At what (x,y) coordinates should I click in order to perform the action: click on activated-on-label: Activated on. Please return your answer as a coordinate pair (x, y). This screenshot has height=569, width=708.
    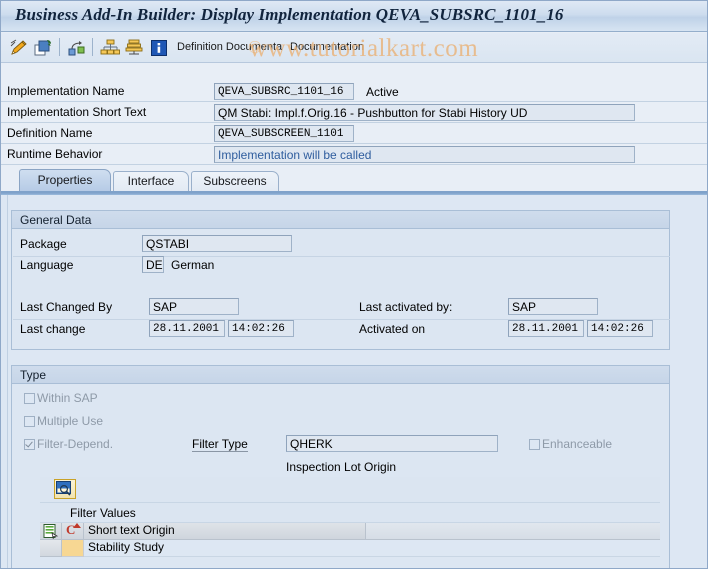
    Looking at the image, I should click on (392, 329).